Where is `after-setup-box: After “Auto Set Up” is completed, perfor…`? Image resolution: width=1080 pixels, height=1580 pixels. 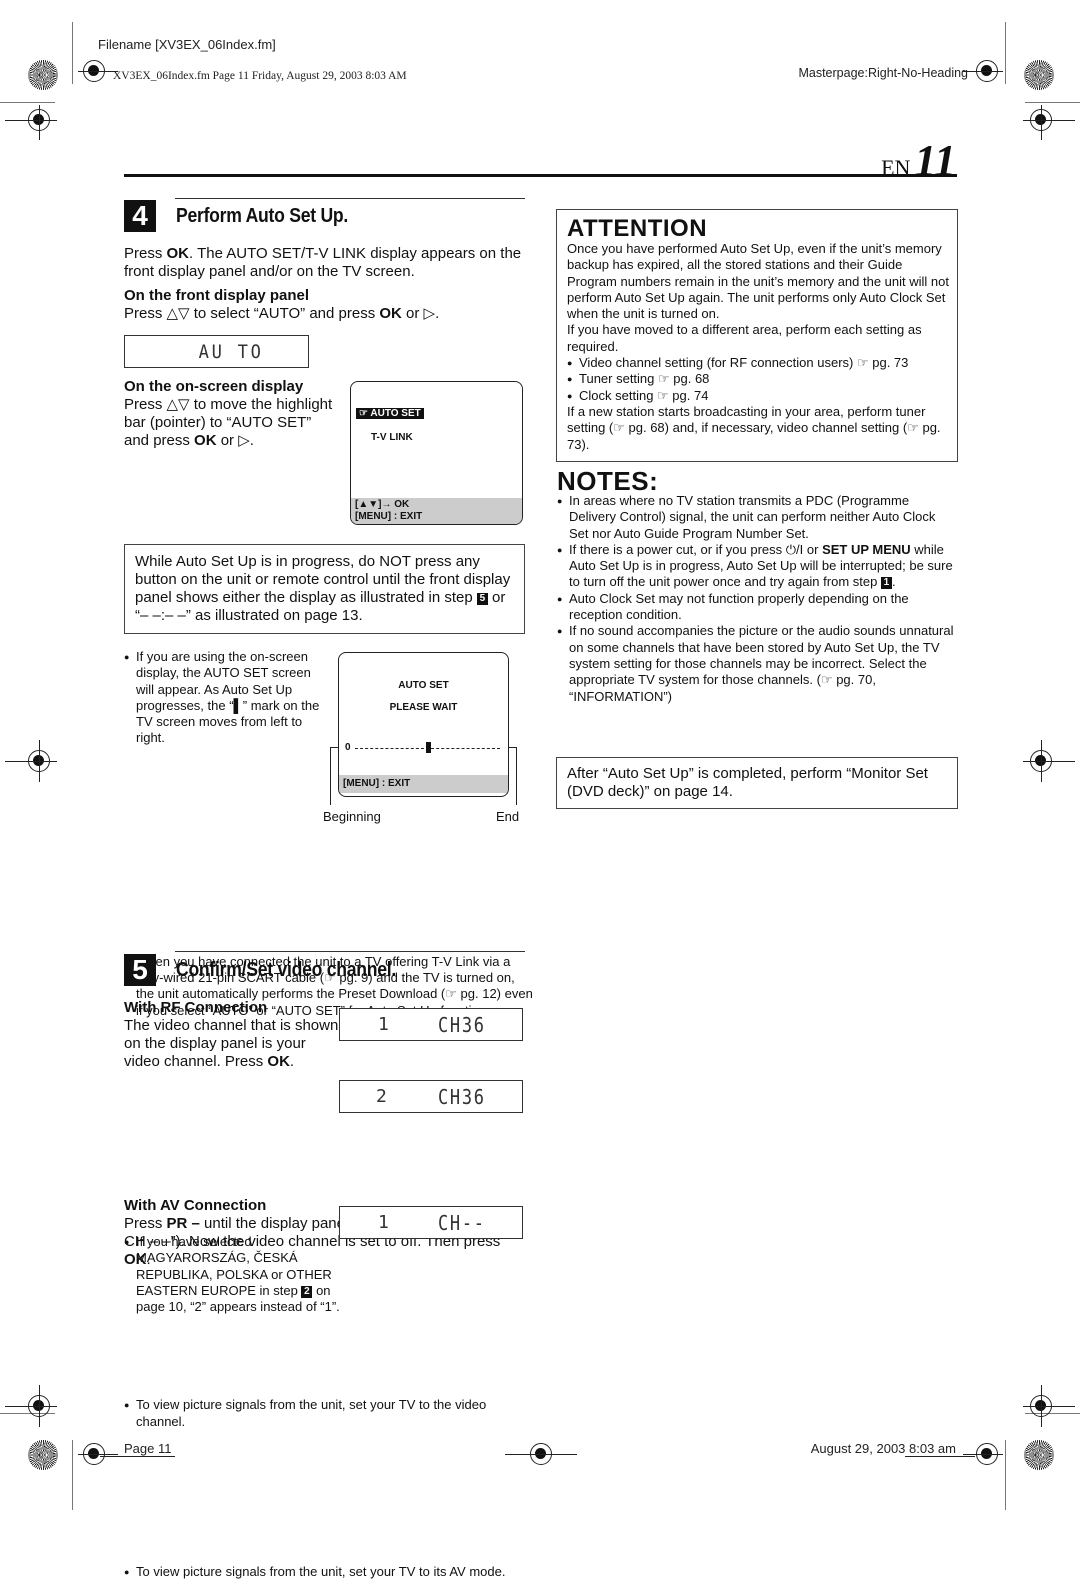
after-setup-box: After “Auto Set Up” is completed, perfor… is located at coordinates (757, 783).